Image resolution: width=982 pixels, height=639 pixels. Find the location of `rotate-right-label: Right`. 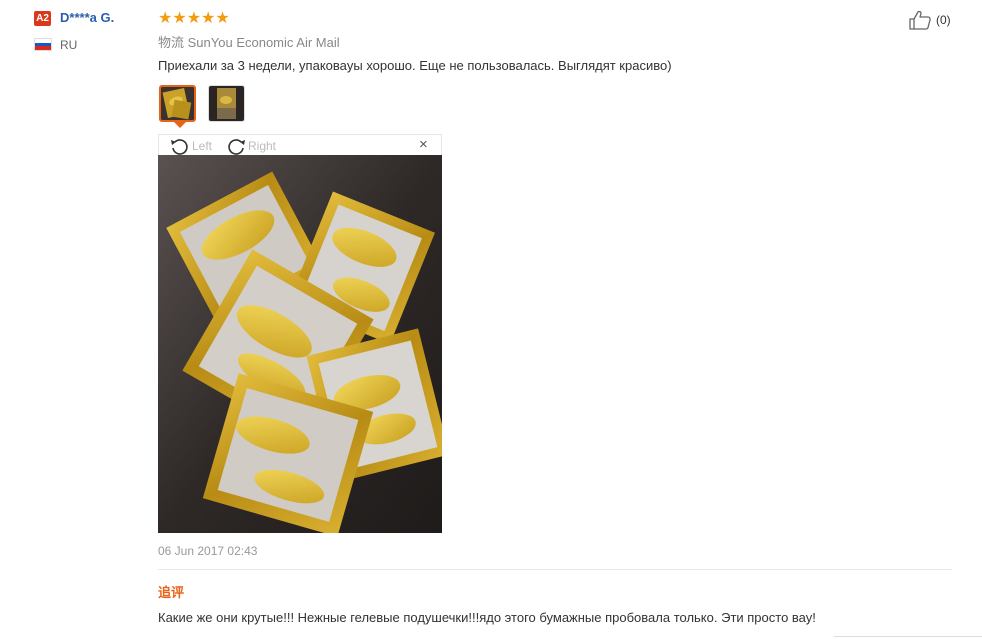

rotate-right-label: Right is located at coordinates (262, 146).